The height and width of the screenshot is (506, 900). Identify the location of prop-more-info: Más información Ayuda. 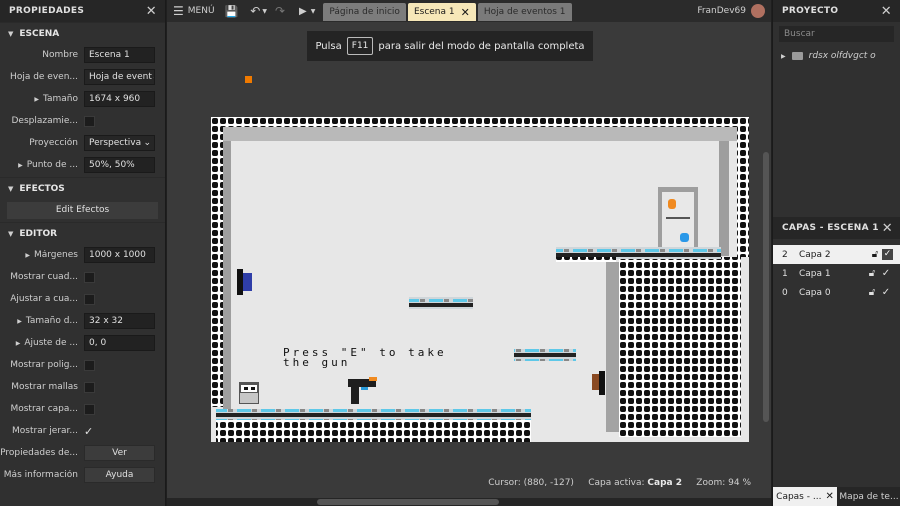
(82, 475).